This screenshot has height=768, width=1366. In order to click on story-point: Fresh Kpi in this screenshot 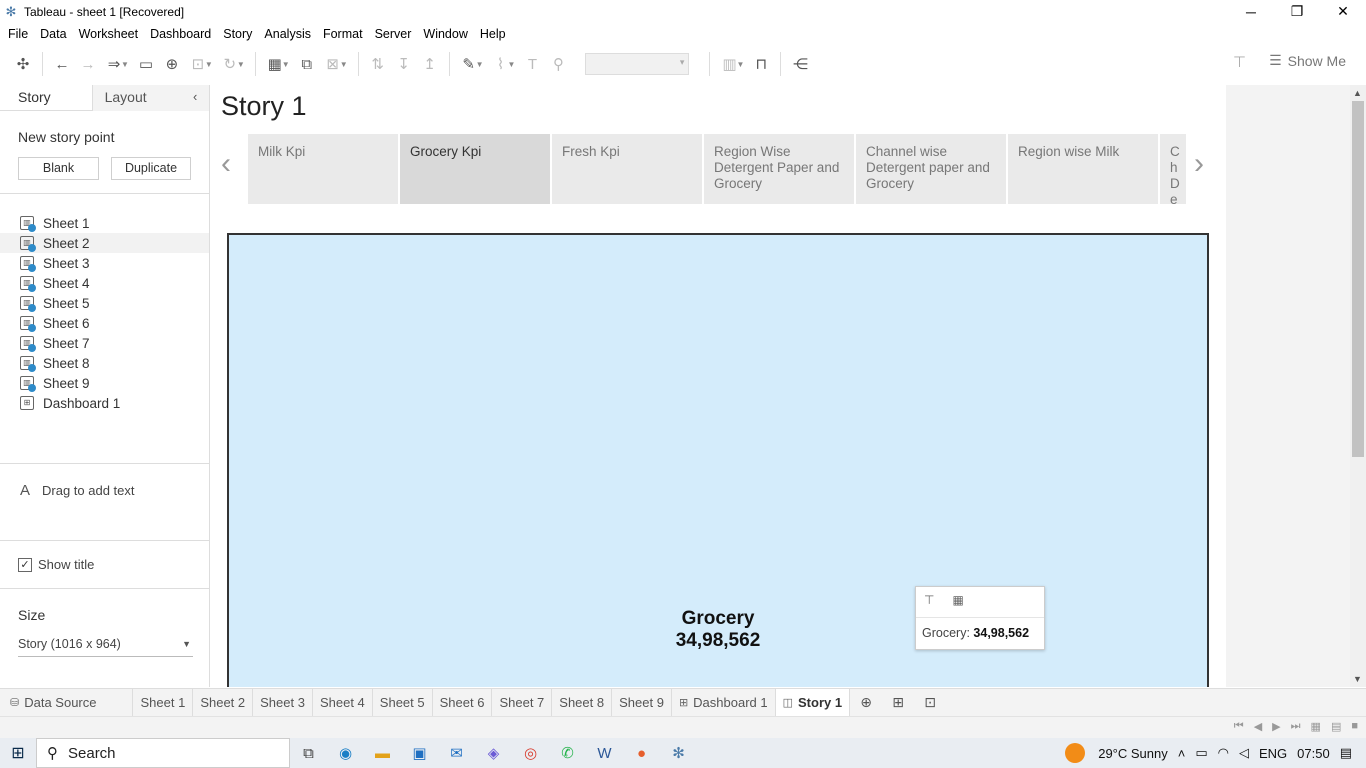, I will do `click(627, 169)`.